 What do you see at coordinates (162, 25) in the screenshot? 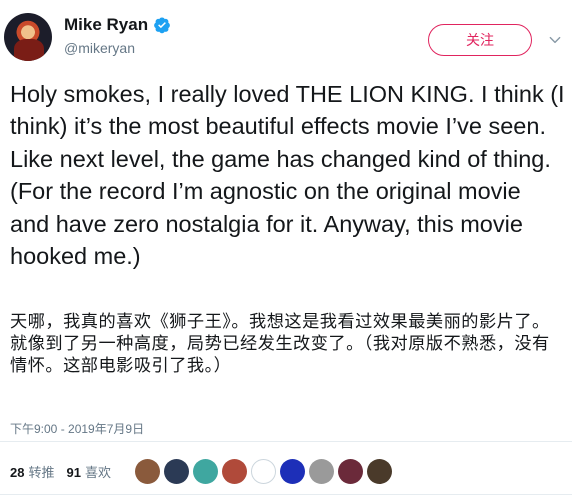
I see `verified-badge-icon` at bounding box center [162, 25].